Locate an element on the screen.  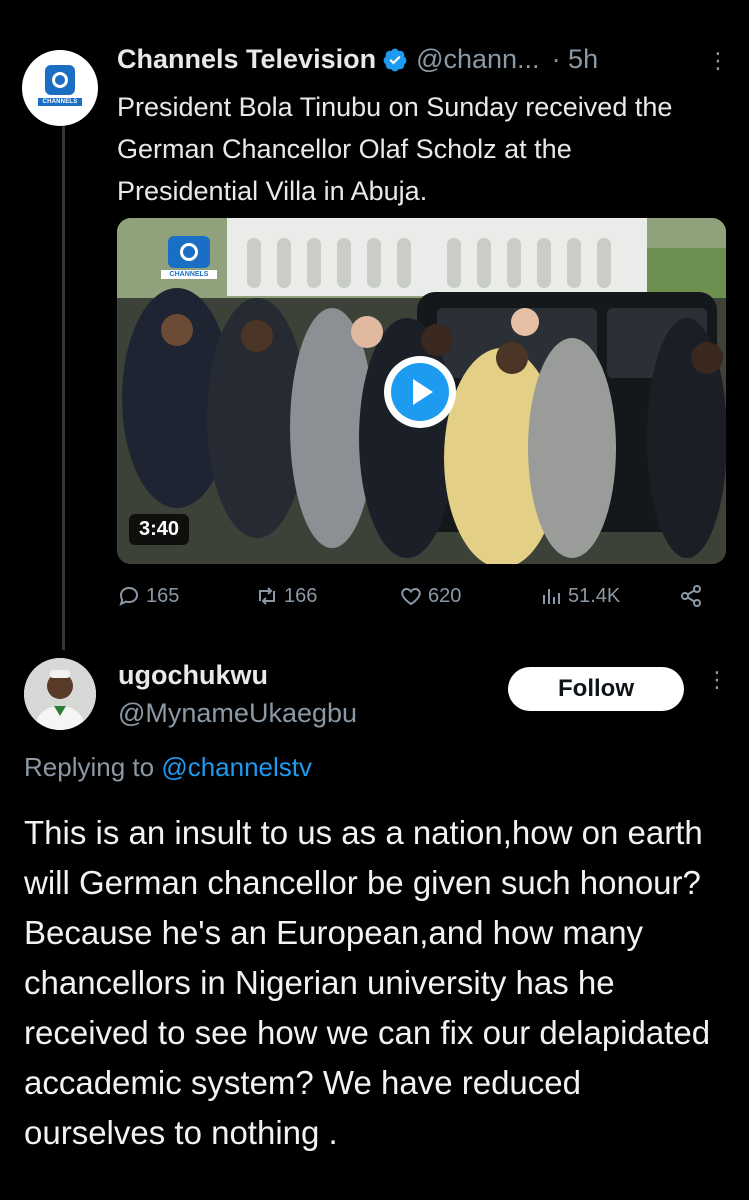
tweet-actions: 165 166 620 51.4K is located at coordinates (417, 602).